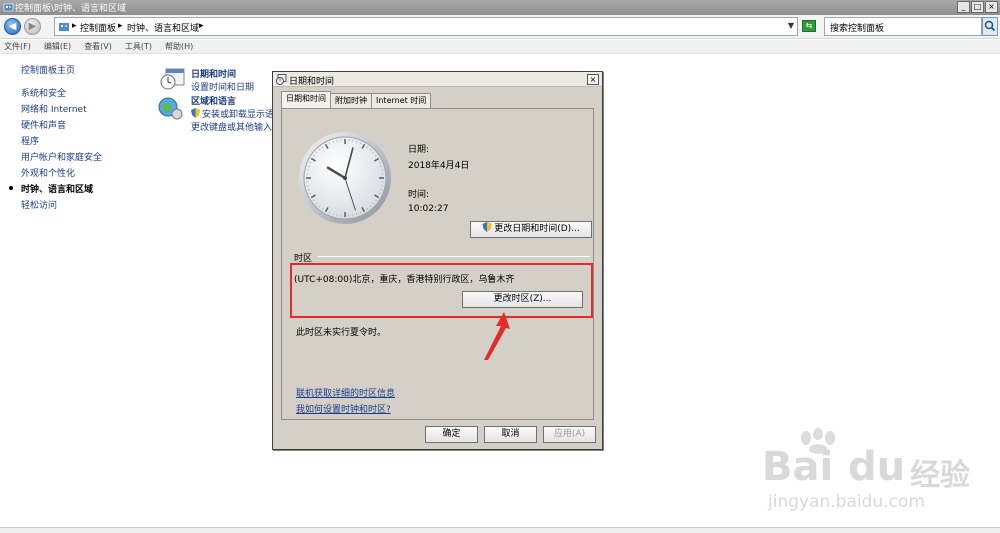  Describe the element at coordinates (172, 79) in the screenshot. I see `date-time-icon` at that location.